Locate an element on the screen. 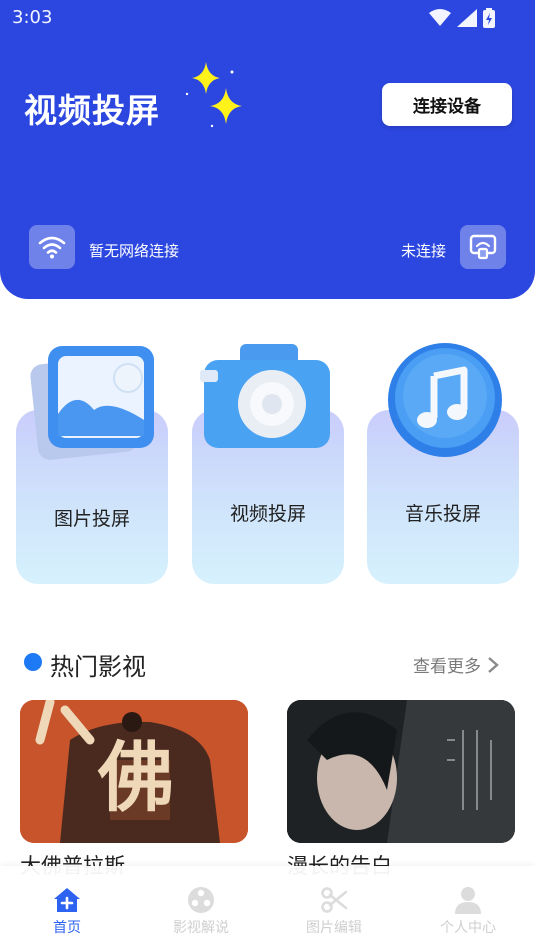 Image resolution: width=535 pixels, height=951 pixels. hot-movies-title: 热门影视 is located at coordinates (98, 667).